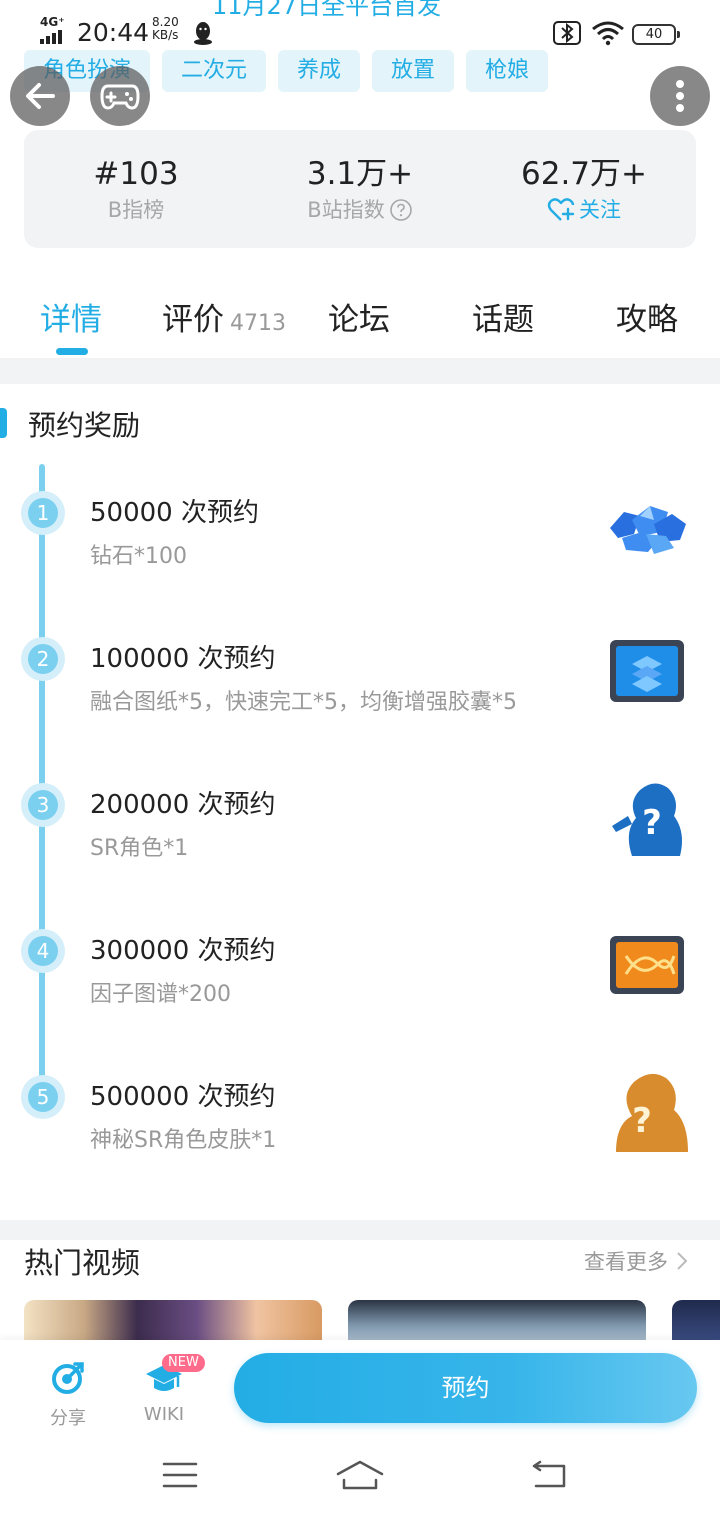 This screenshot has height=1520, width=720. Describe the element at coordinates (54, 37) in the screenshot. I see `signal-icon` at that location.